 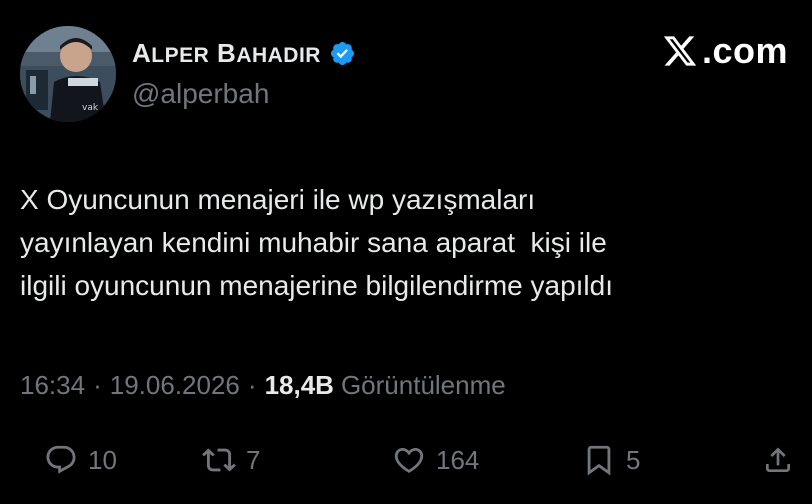 What do you see at coordinates (409, 460) in the screenshot?
I see `heart-icon` at bounding box center [409, 460].